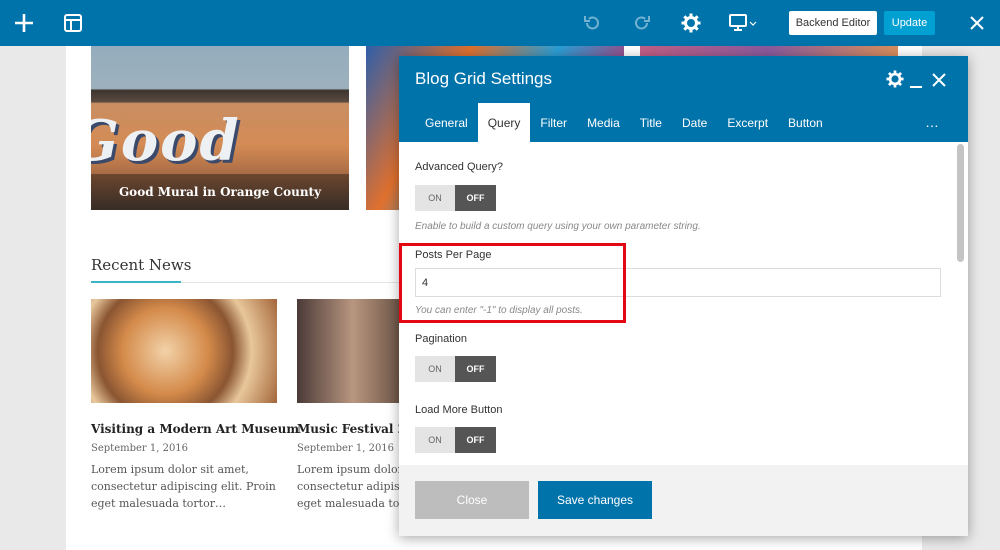  I want to click on save-changes-button: Save changes, so click(595, 500).